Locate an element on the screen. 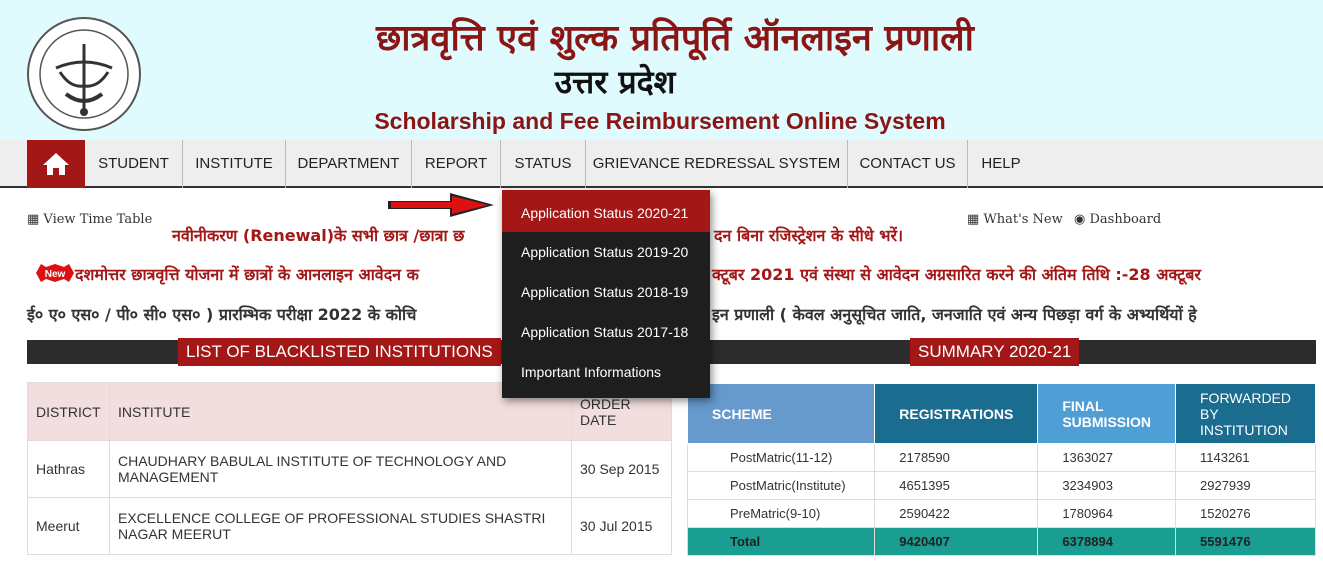 This screenshot has height=571, width=1323. nav-contact-us: CONTACT US is located at coordinates (908, 164).